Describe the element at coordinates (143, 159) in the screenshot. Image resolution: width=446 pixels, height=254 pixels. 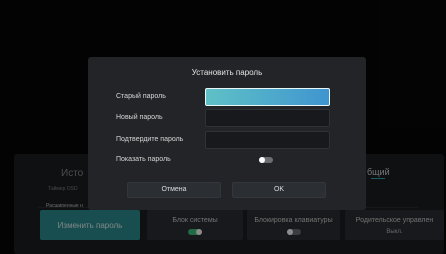
I see `show-password-label: Показать пароль` at that location.